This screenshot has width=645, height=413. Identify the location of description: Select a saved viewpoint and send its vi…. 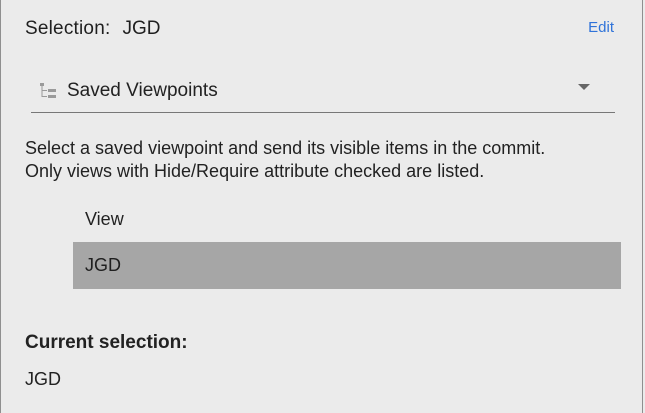
(325, 160).